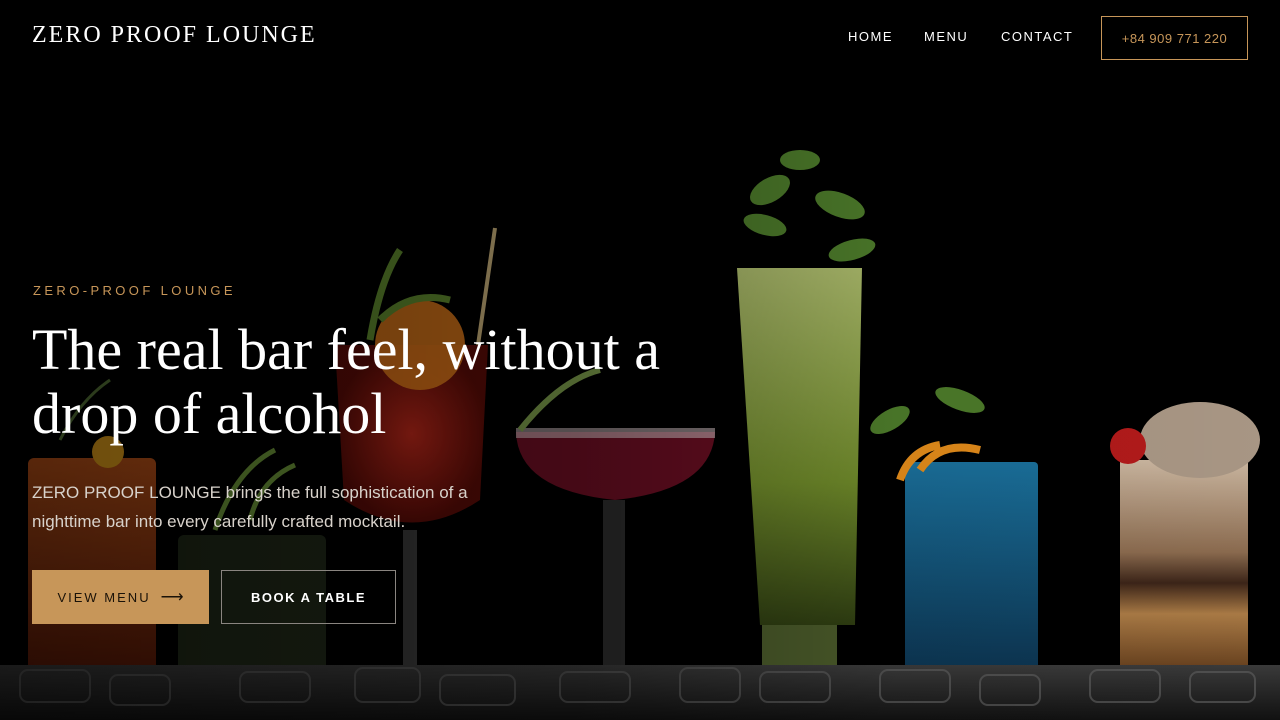 This screenshot has width=1280, height=720. I want to click on arrow-right-icon: ⟶, so click(172, 597).